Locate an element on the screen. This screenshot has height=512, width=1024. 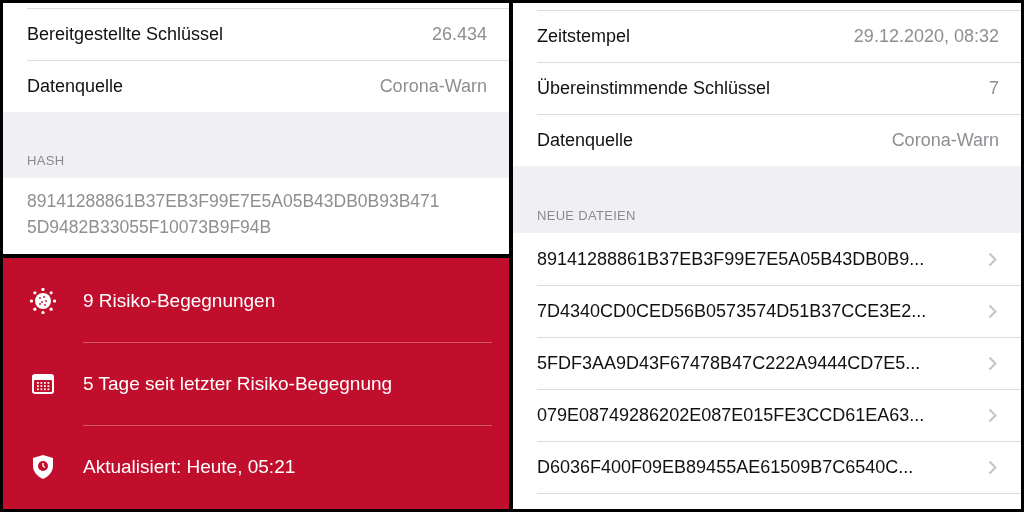
risk-info-text: 5 Tage seit letzter Risiko-Begegnung is located at coordinates (238, 384).